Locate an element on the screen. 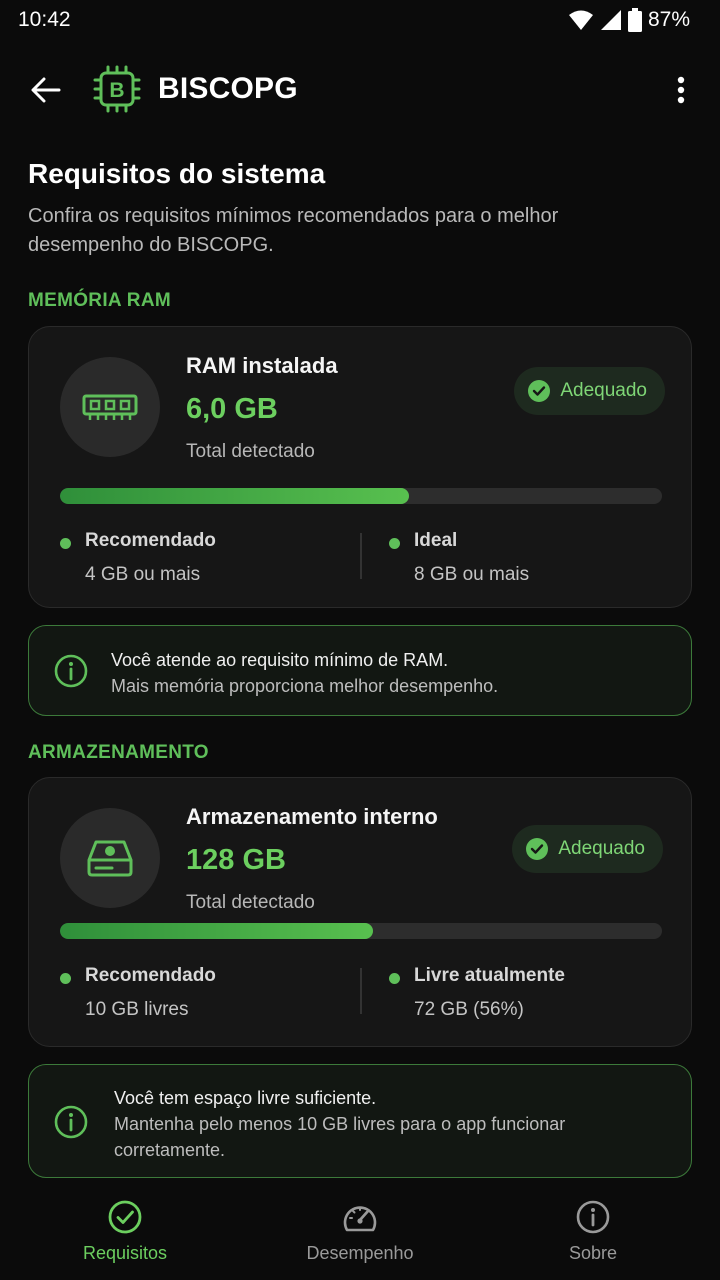 This screenshot has height=1280, width=720. storage-stat-recommended-label: Recomendado is located at coordinates (150, 975).